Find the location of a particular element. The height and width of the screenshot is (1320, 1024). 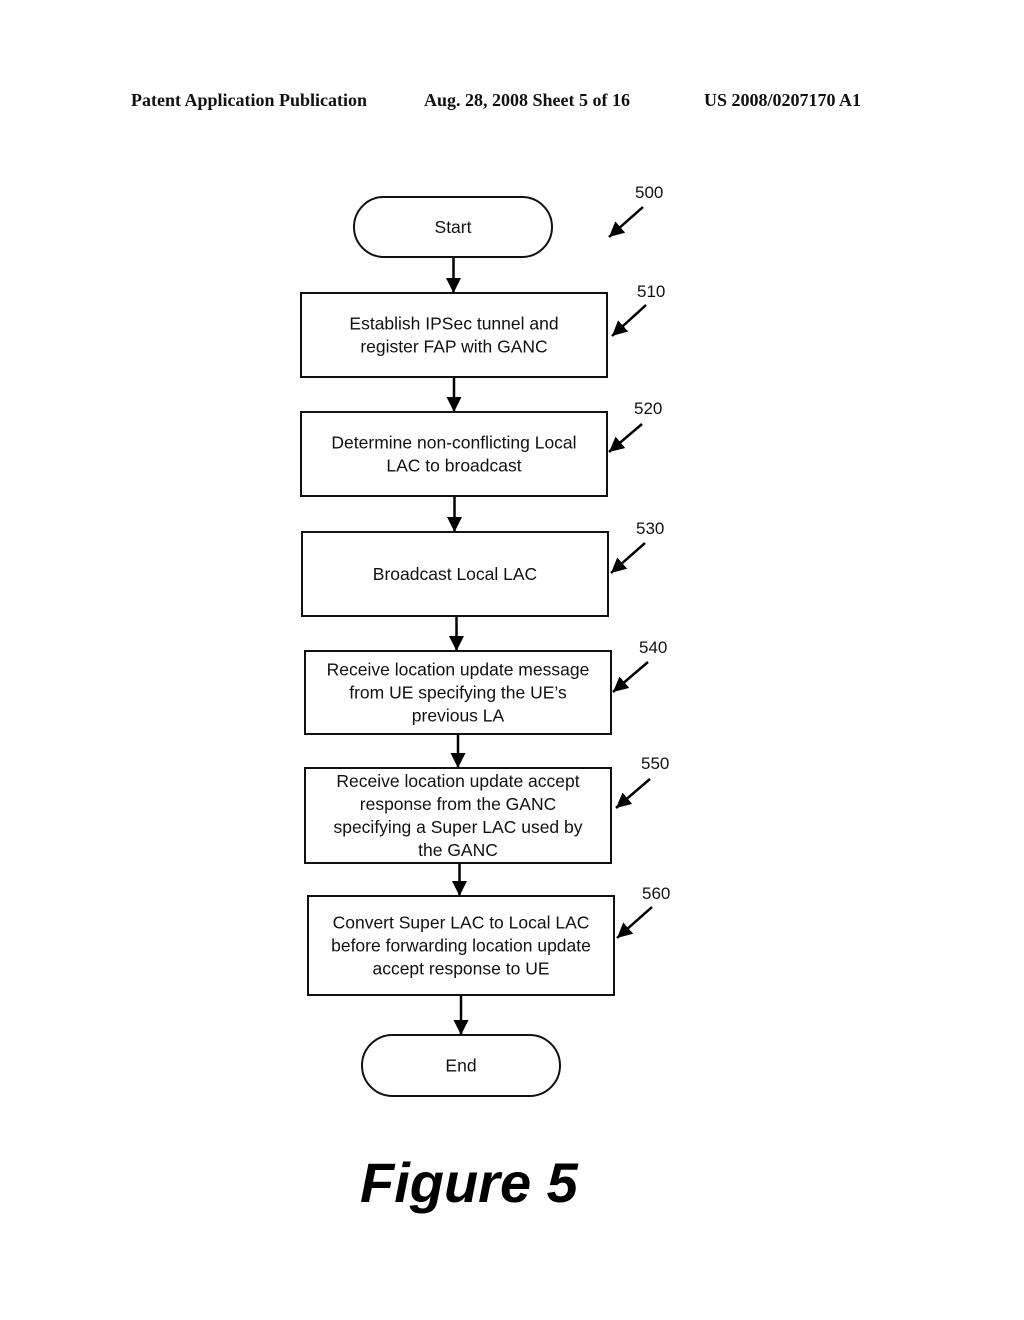

ref-label-530: 530 is located at coordinates (637, 546).